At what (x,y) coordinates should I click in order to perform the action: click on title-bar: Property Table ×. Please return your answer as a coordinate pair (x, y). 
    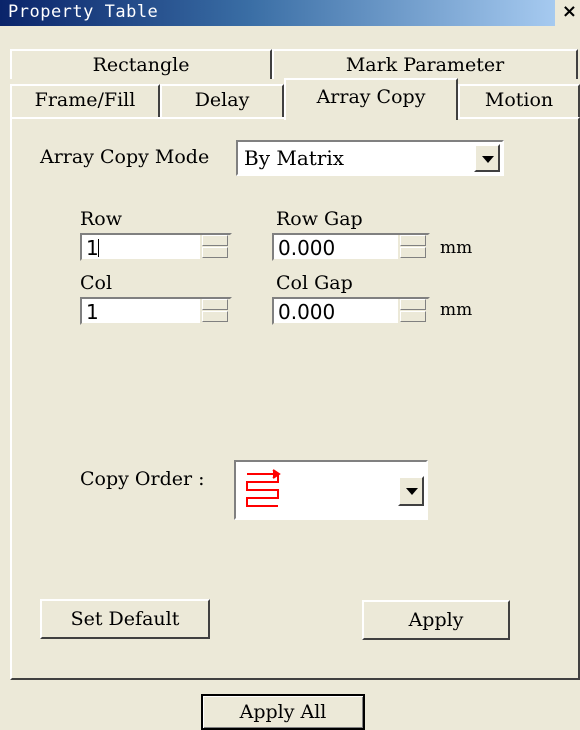
    Looking at the image, I should click on (290, 13).